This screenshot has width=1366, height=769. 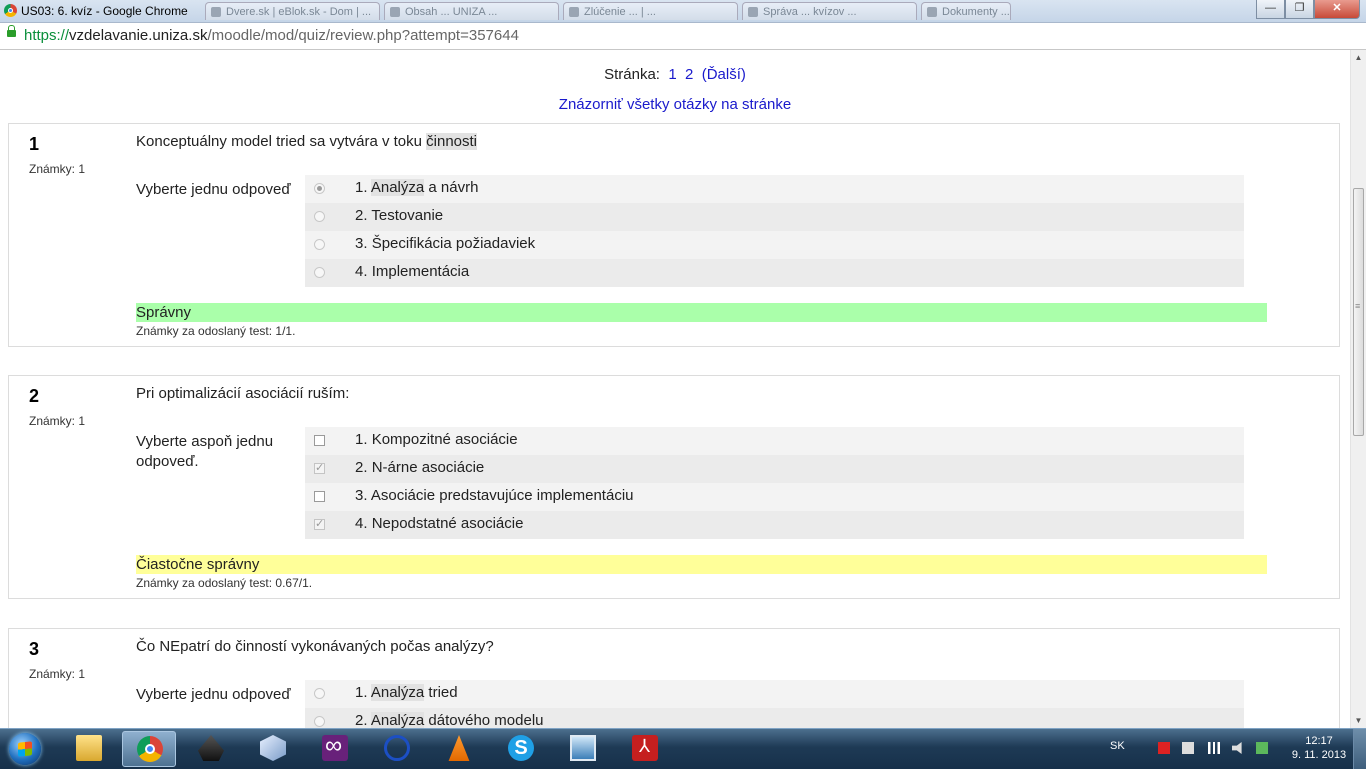 I want to click on language-indicator: SK, so click(x=1117, y=746).